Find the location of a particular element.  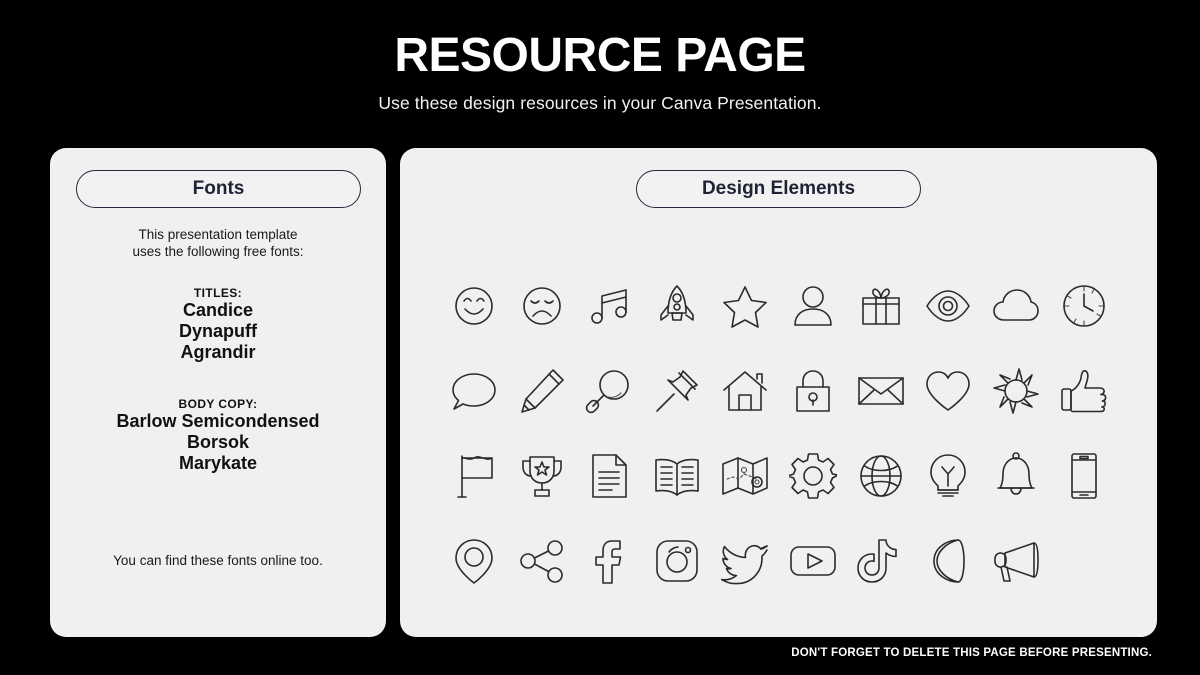

bell-icon is located at coordinates (1016, 476).